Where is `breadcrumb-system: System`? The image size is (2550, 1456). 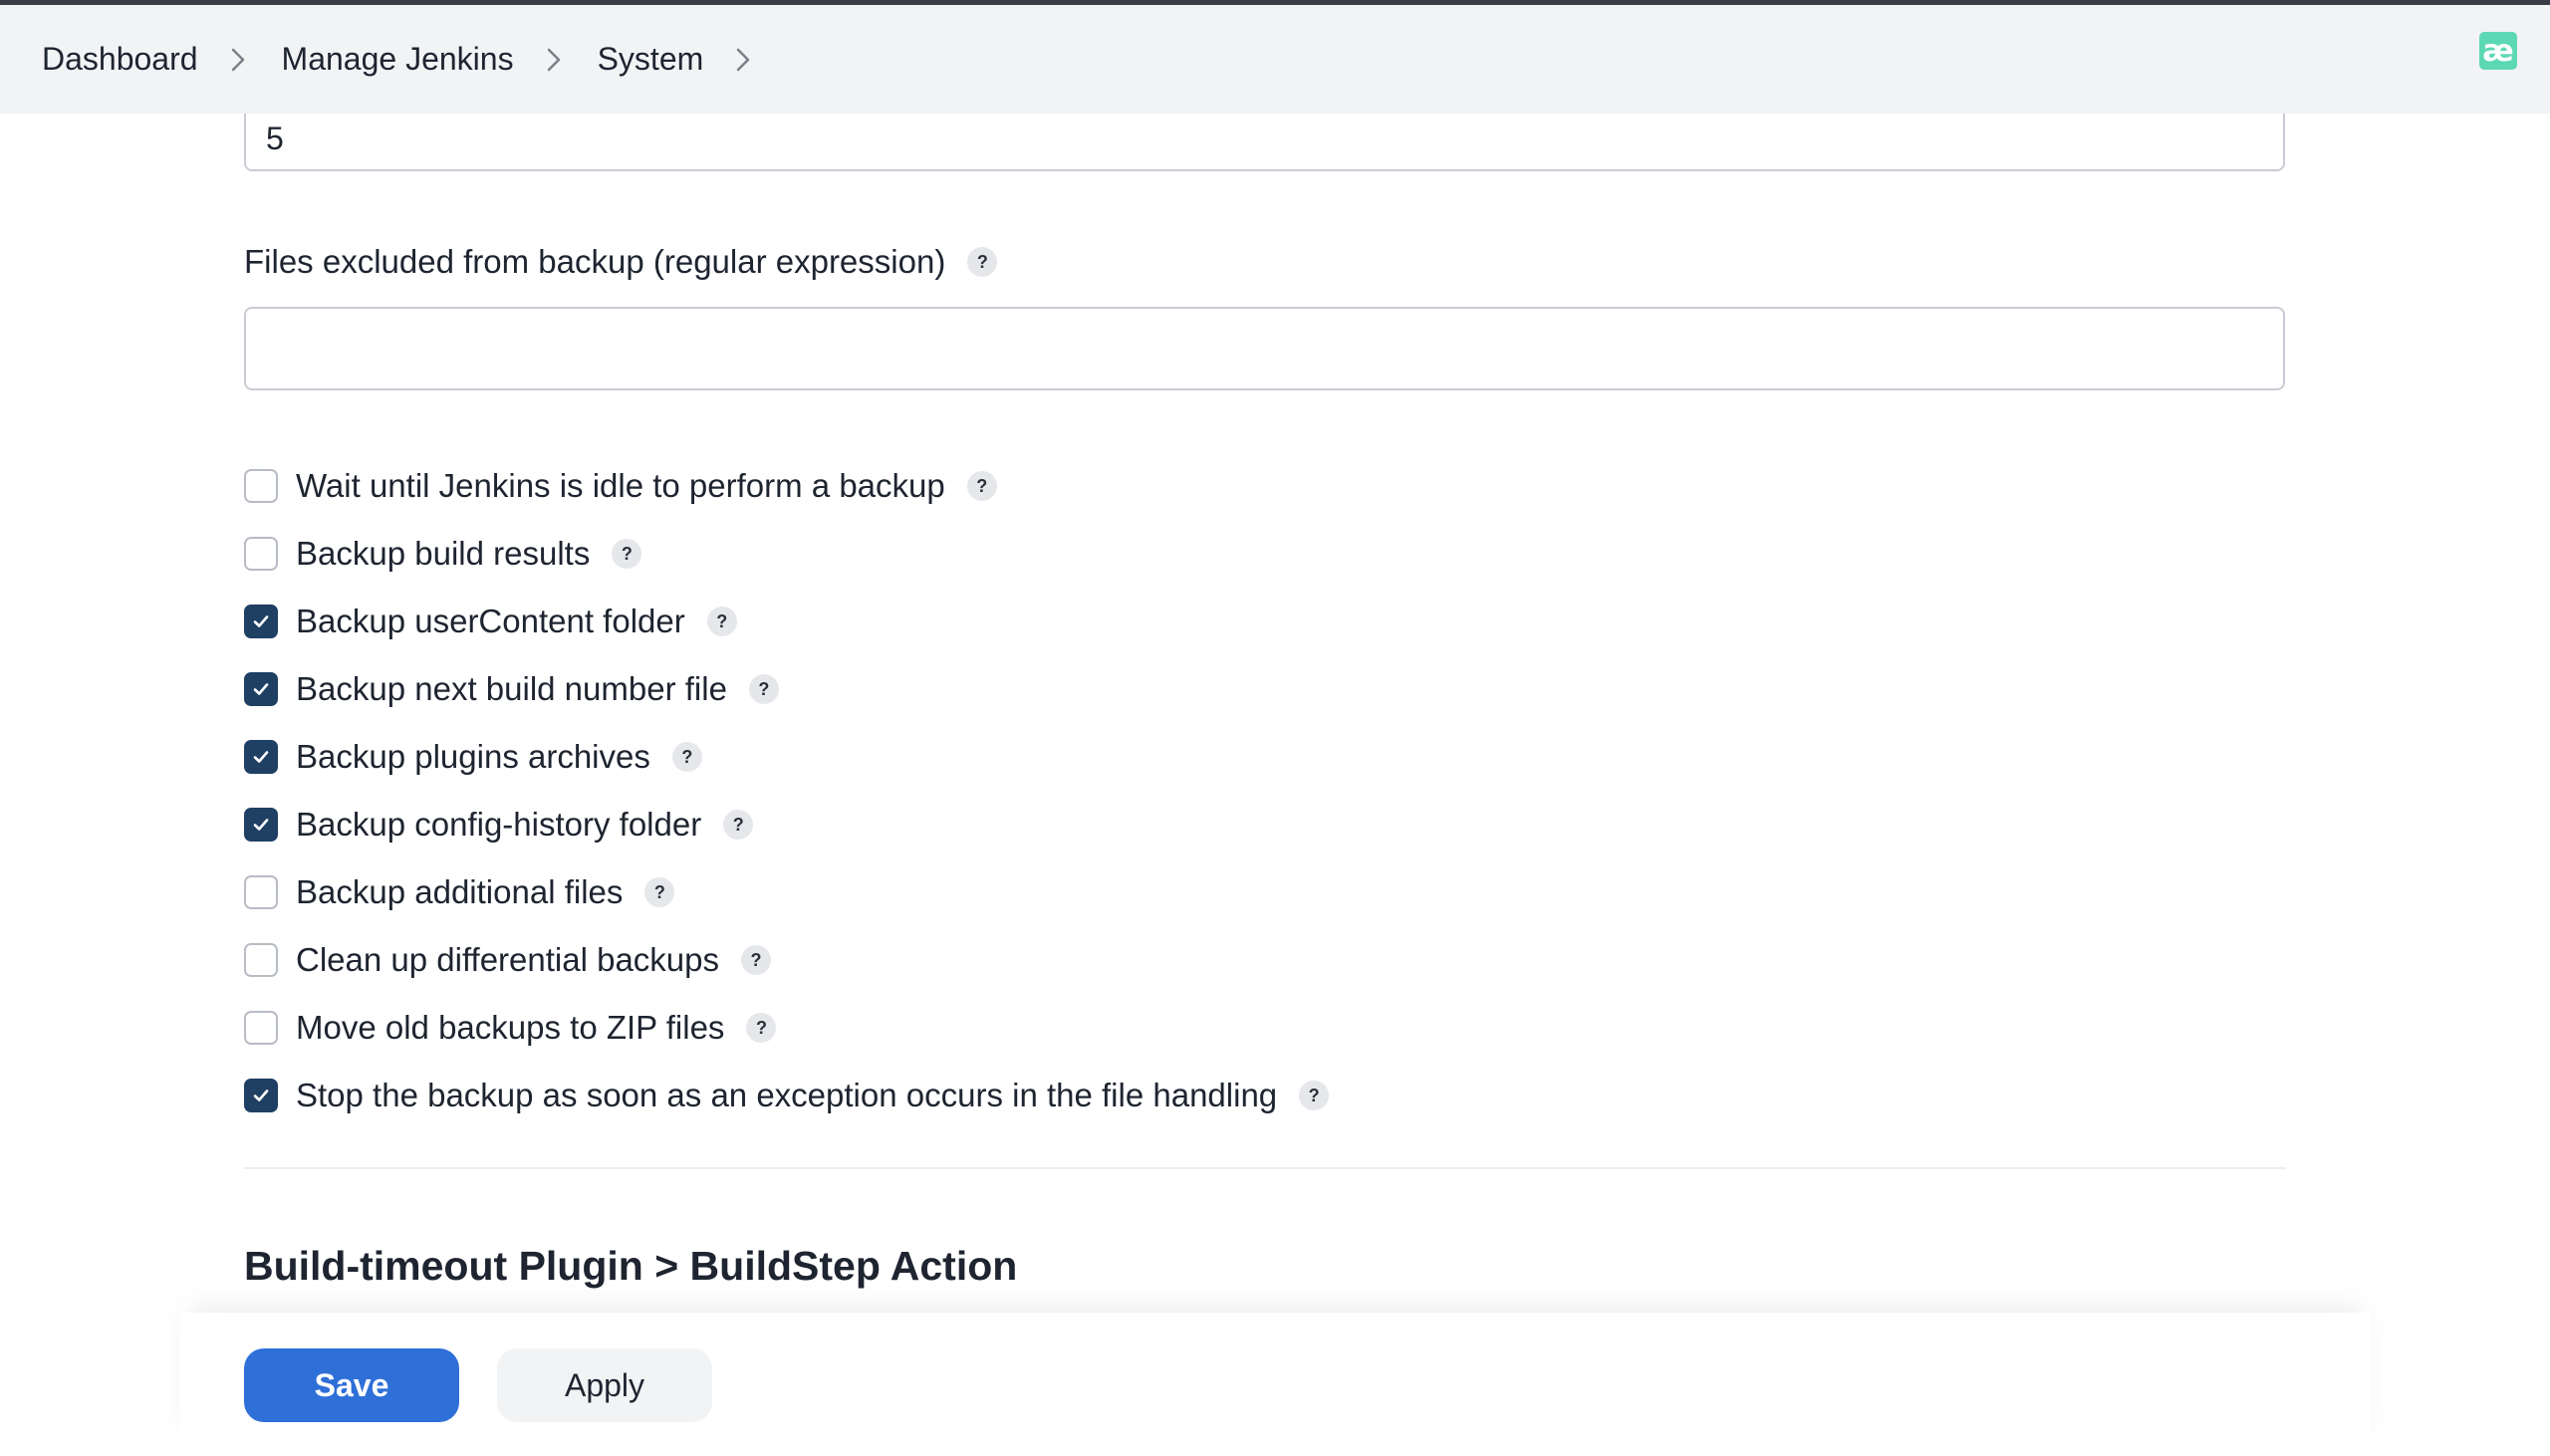
breadcrumb-system: System is located at coordinates (651, 59).